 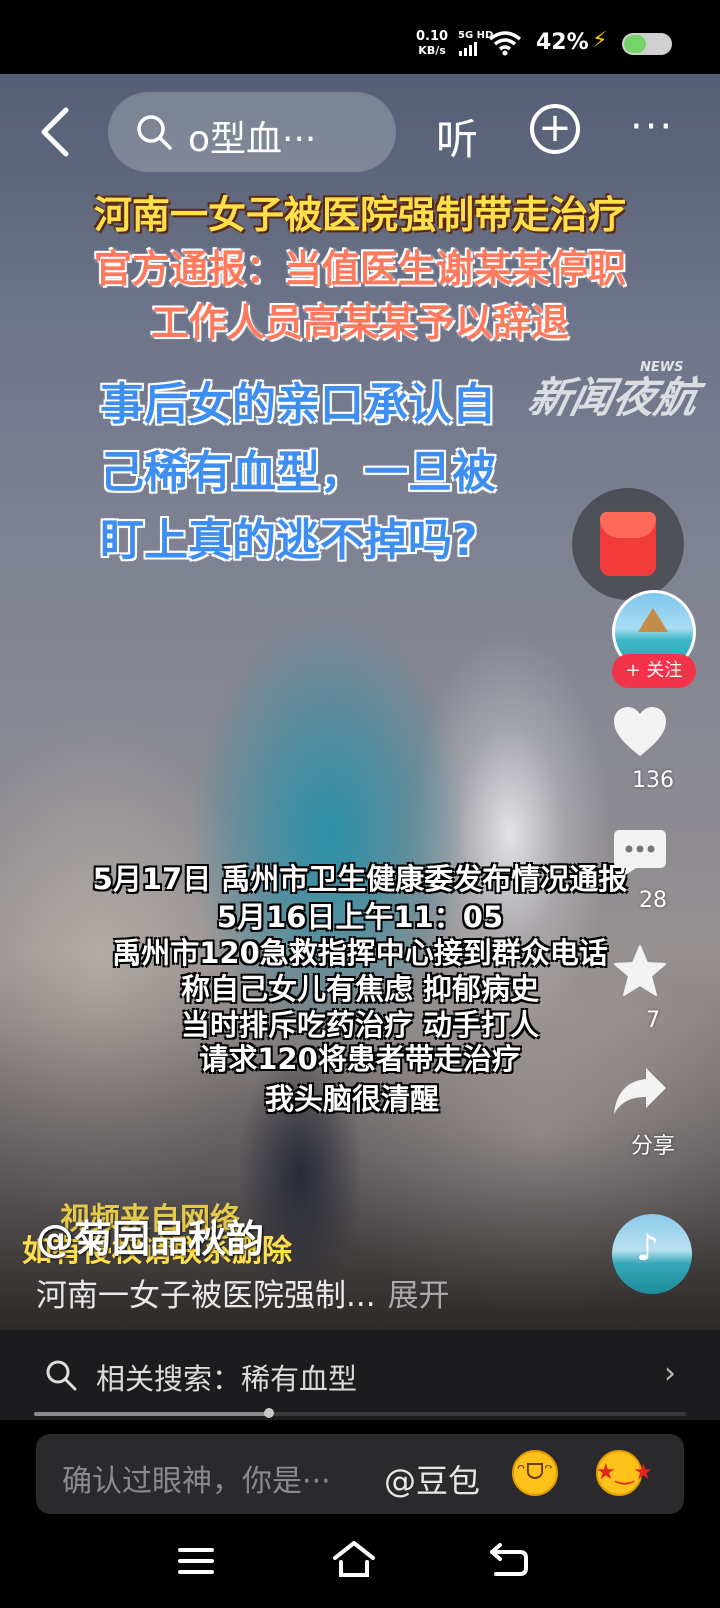 I want to click on favorite-star-icon, so click(x=640, y=971).